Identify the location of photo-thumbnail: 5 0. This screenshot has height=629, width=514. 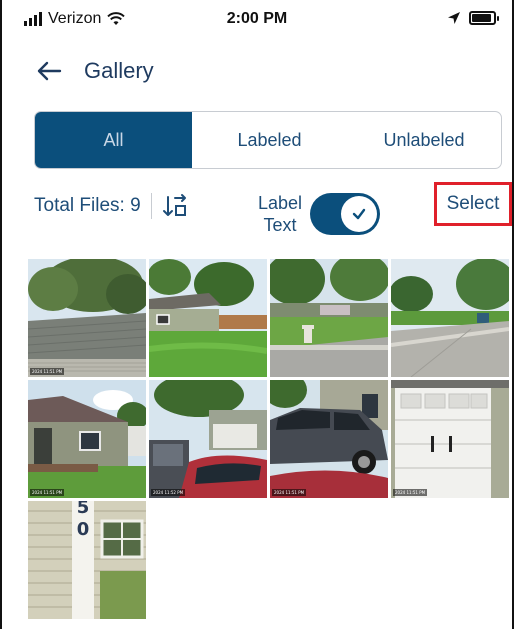
(87, 560).